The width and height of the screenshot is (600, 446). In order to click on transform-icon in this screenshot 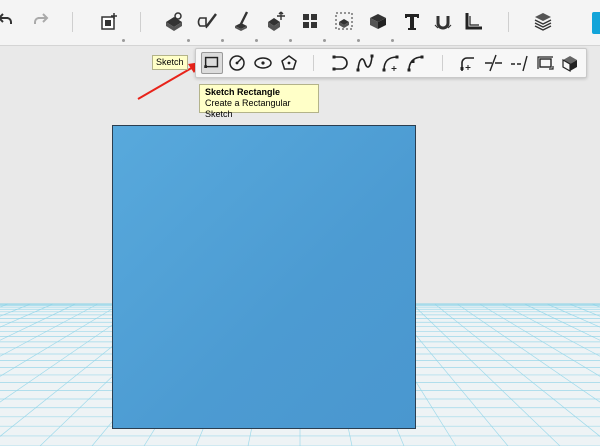, I will do `click(276, 21)`.